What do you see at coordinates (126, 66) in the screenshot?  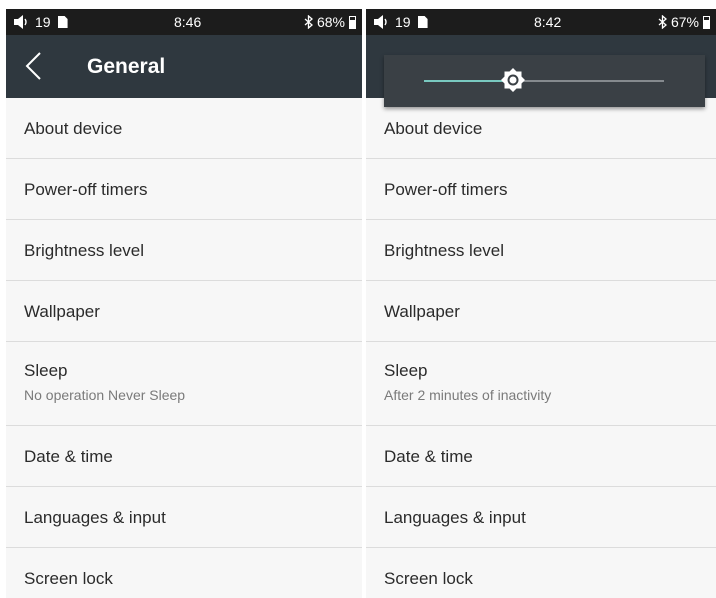 I see `page-title: General` at bounding box center [126, 66].